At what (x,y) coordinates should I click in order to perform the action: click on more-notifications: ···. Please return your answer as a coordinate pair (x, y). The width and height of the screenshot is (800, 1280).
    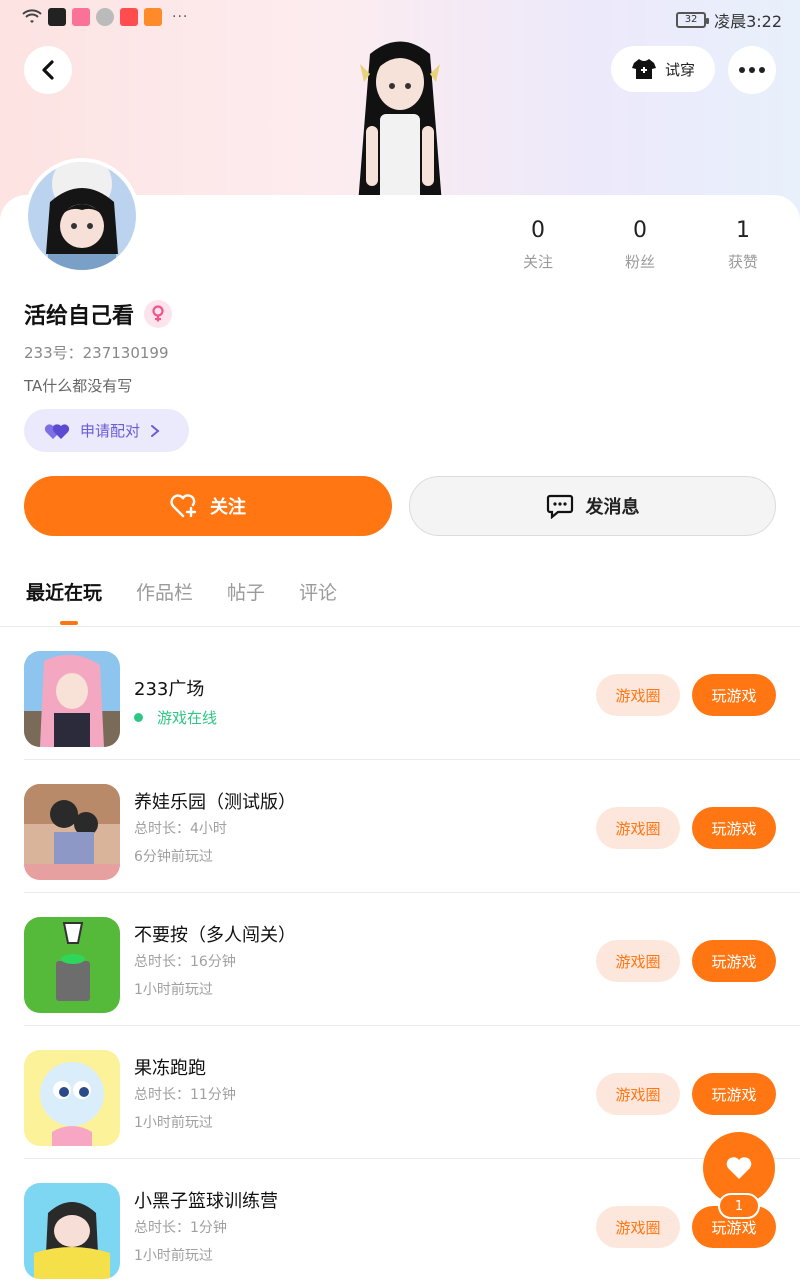
    Looking at the image, I should click on (180, 17).